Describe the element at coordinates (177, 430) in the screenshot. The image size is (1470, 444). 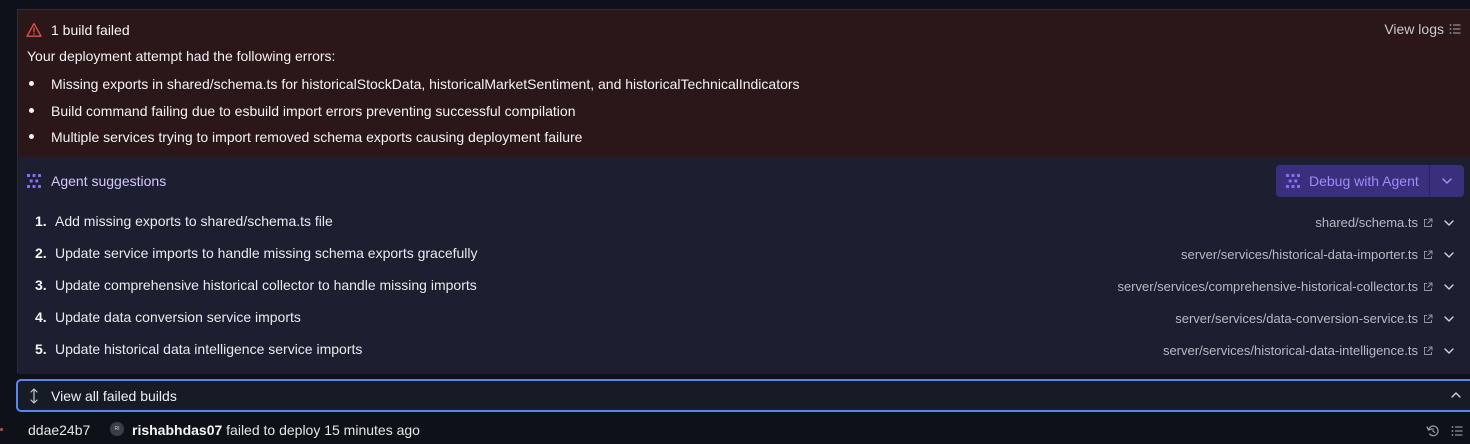
I see `username: rishabhdas07` at that location.